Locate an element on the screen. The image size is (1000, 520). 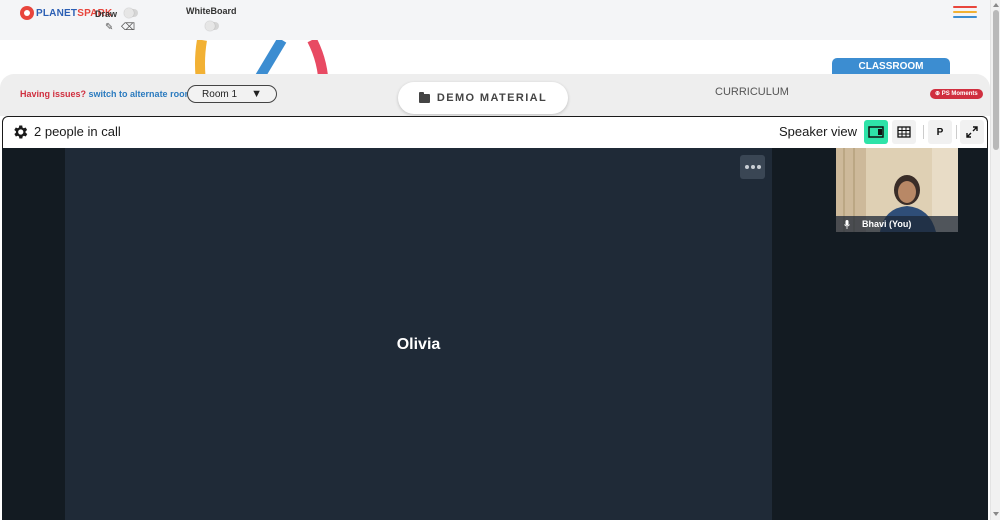
page-scrollbar is located at coordinates (995, 260).